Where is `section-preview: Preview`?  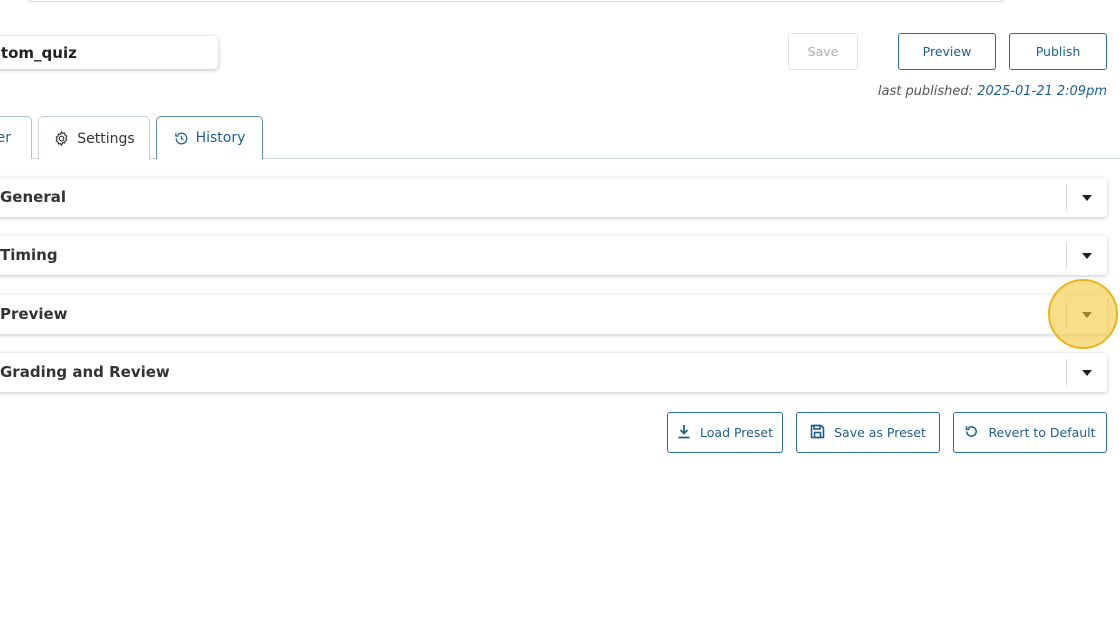
section-preview: Preview is located at coordinates (553, 314).